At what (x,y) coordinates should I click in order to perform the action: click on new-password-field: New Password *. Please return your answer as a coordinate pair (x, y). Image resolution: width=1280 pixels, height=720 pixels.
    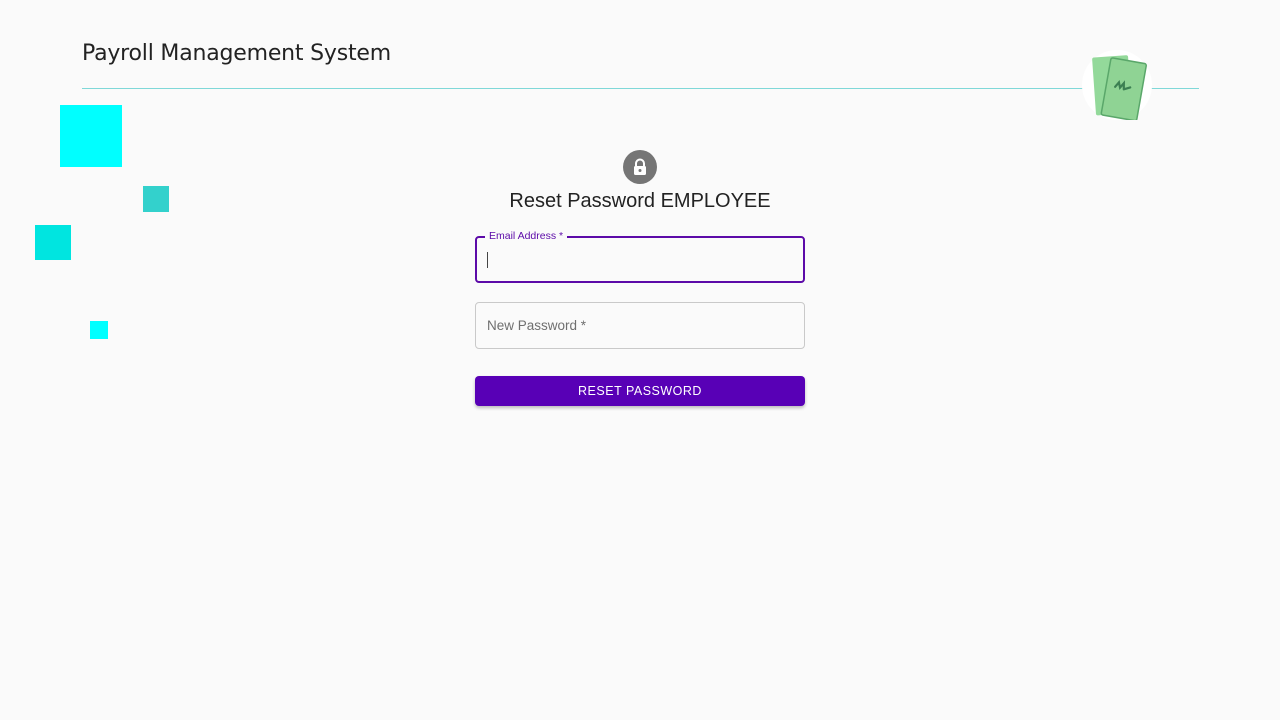
    Looking at the image, I should click on (640, 325).